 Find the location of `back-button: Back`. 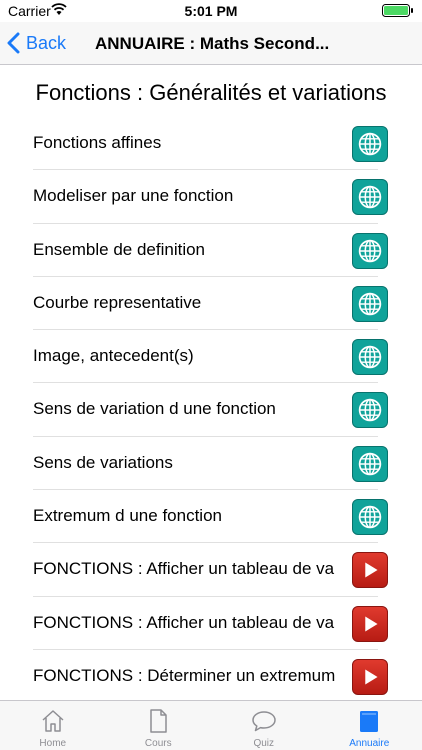

back-button: Back is located at coordinates (36, 43).